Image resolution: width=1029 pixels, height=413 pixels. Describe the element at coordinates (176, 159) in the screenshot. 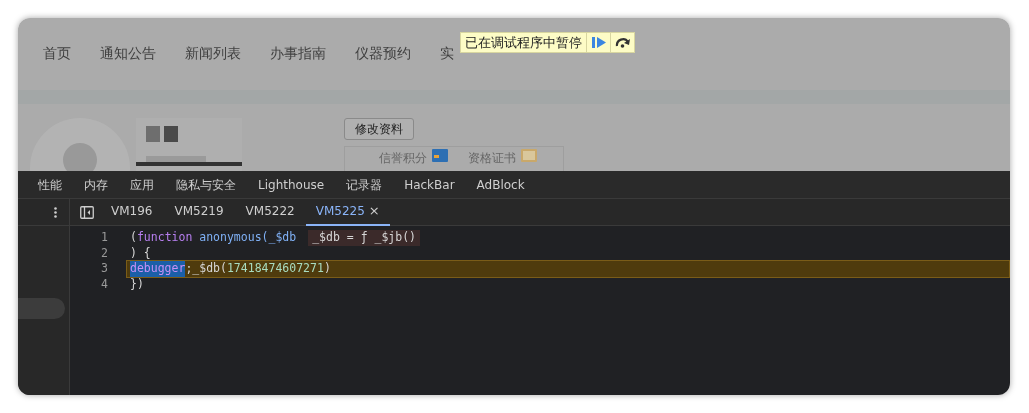

I see `blurred-text` at that location.